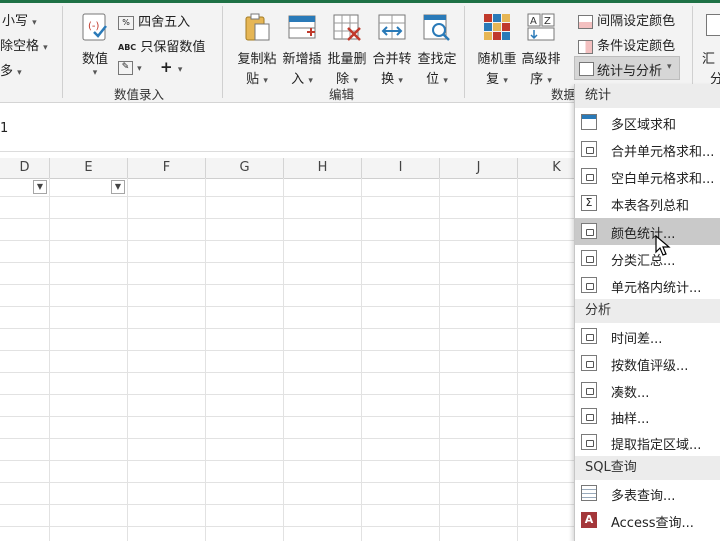 This screenshot has width=720, height=541. I want to click on round-icon: %, so click(126, 22).